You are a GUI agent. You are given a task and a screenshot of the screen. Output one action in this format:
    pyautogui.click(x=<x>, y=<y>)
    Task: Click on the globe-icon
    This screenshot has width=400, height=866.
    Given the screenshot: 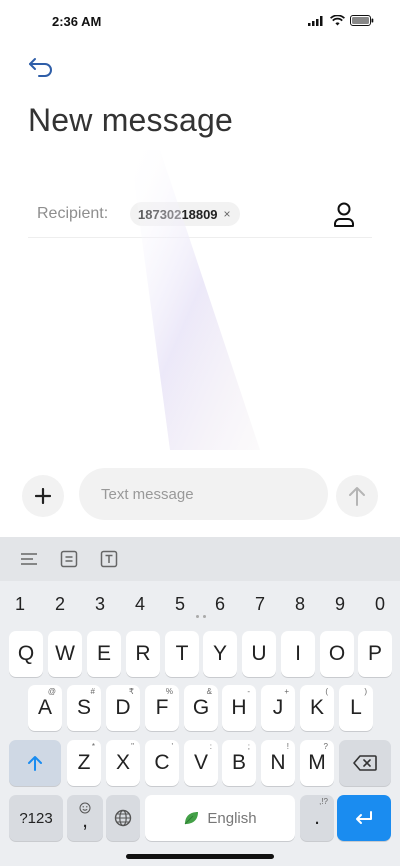 What is the action you would take?
    pyautogui.click(x=123, y=818)
    